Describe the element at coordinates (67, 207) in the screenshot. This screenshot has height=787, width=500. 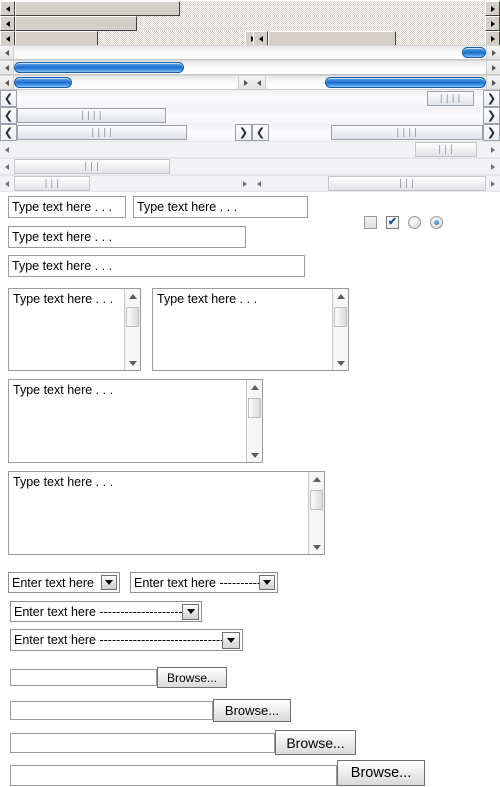
I see `text-input-1: Type text here . . .` at that location.